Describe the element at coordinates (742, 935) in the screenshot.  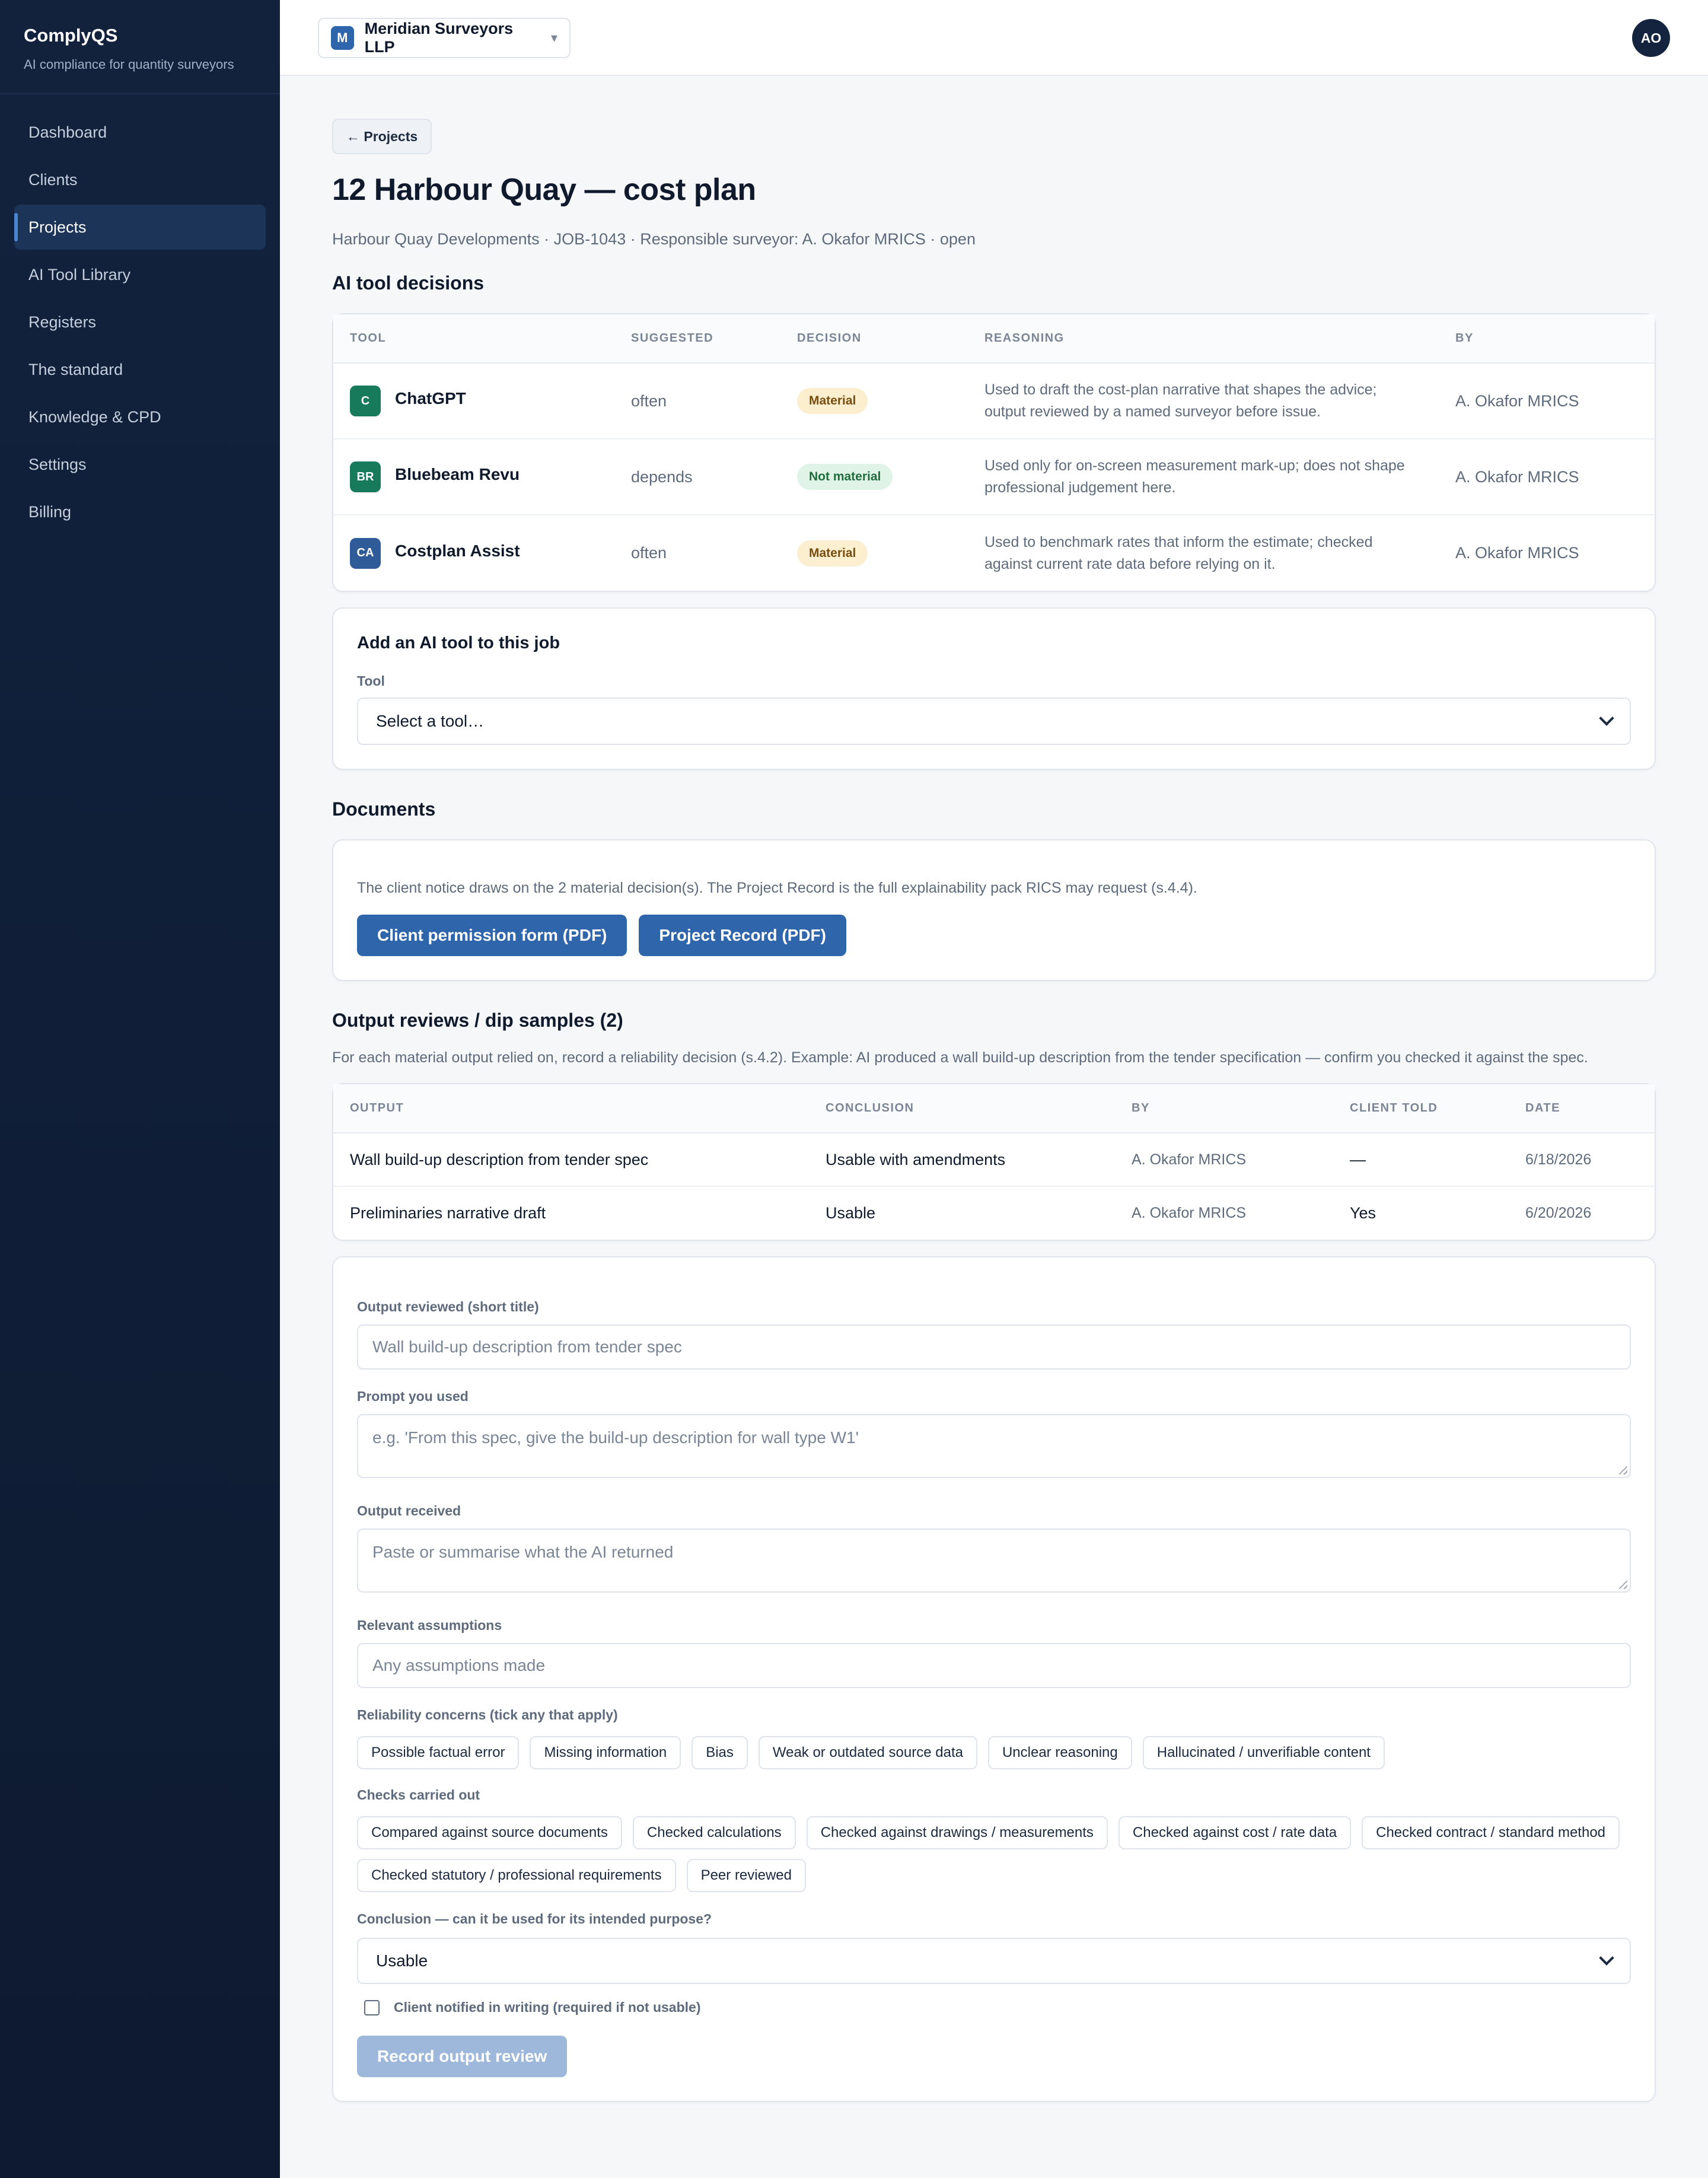
I see `project-record-pdf-button: Project Record (PDF)` at that location.